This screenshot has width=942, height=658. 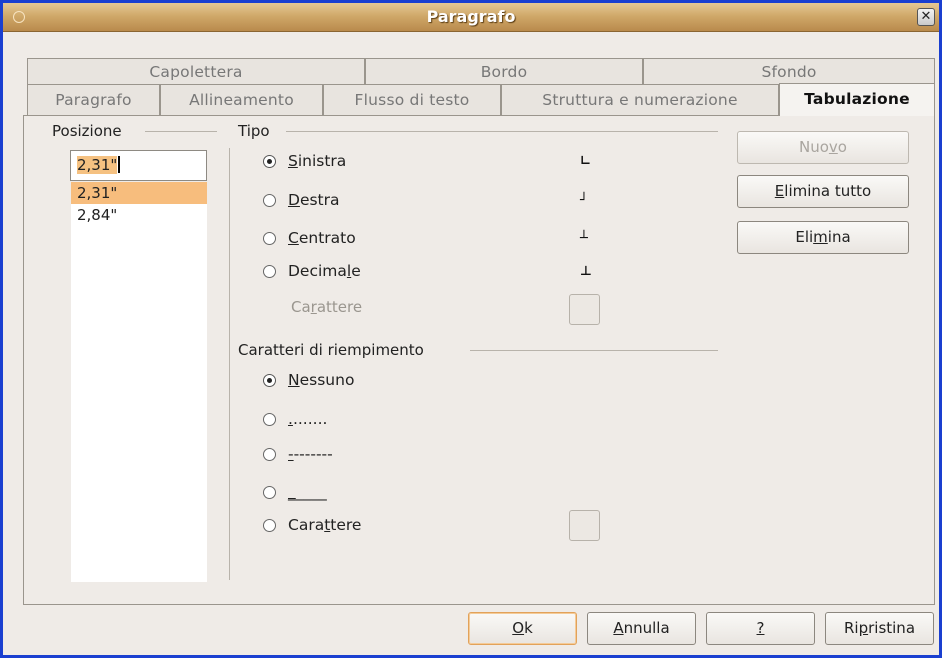 I want to click on riempimento-separator, so click(x=594, y=350).